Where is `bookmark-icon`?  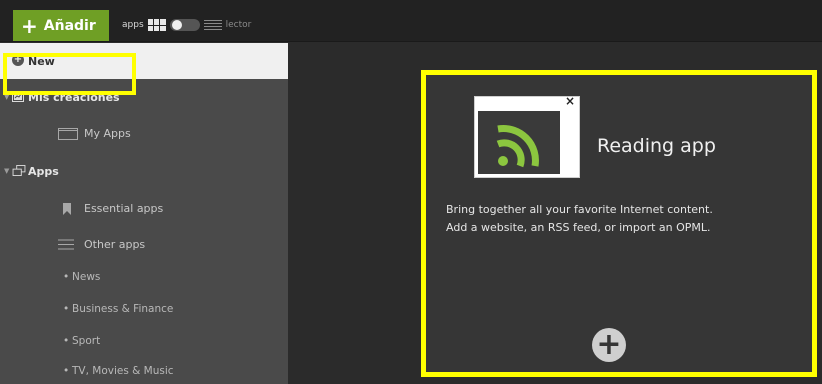 bookmark-icon is located at coordinates (67, 209).